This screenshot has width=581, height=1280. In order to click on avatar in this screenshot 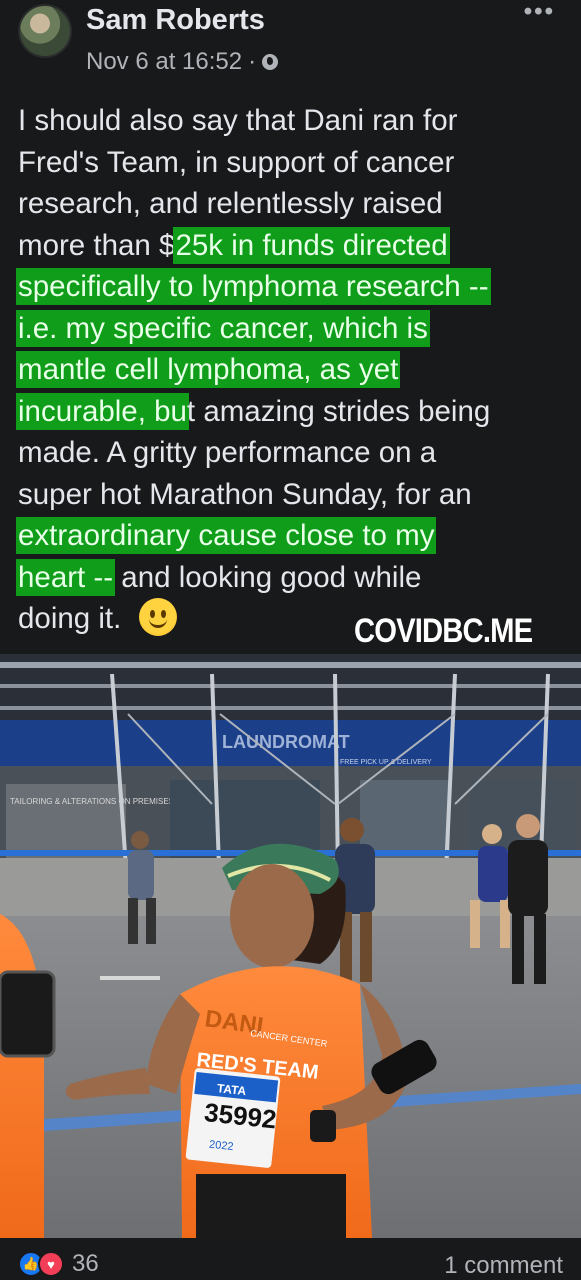, I will do `click(45, 31)`.